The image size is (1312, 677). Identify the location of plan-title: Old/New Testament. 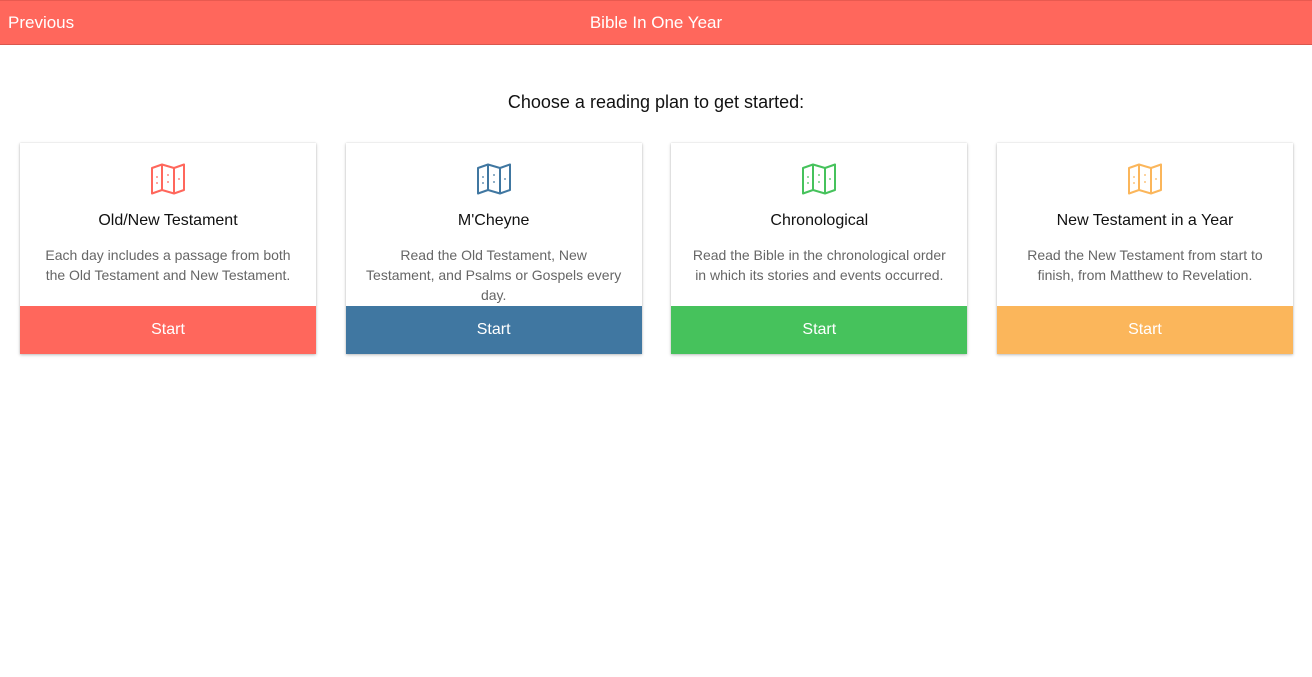
(168, 220).